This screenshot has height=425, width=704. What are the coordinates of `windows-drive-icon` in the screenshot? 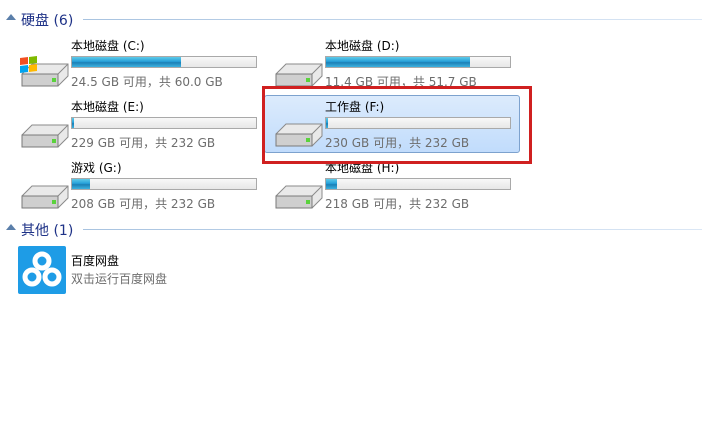 It's located at (44, 71).